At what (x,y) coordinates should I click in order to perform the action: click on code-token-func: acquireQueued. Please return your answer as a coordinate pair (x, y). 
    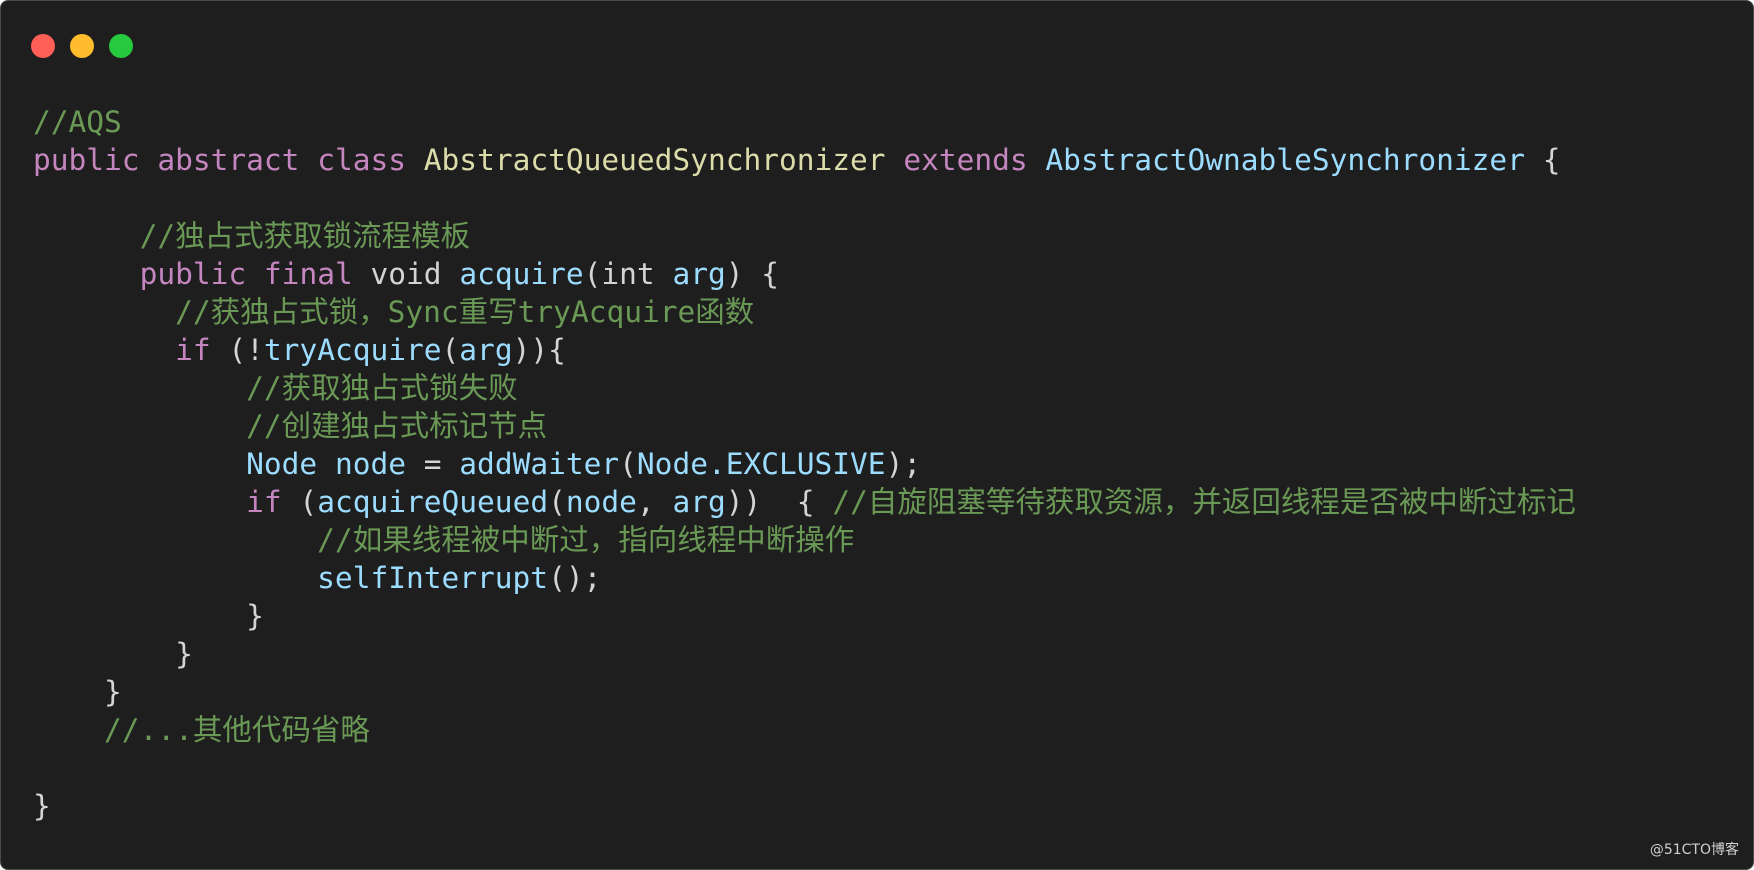
    Looking at the image, I should click on (433, 502).